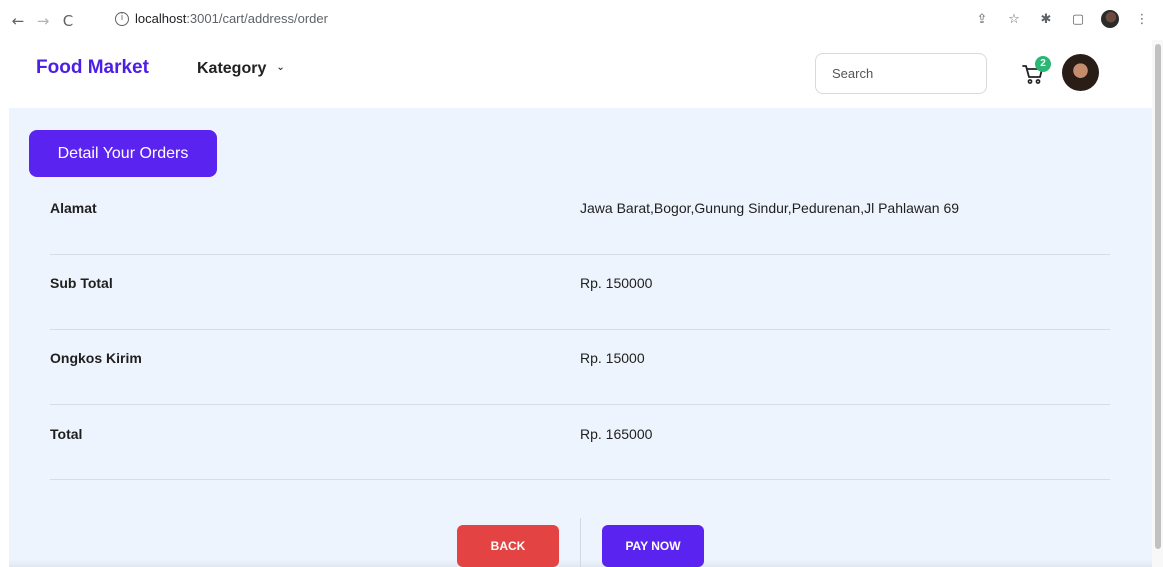  Describe the element at coordinates (982, 19) in the screenshot. I see `share-icon: ⇪` at that location.